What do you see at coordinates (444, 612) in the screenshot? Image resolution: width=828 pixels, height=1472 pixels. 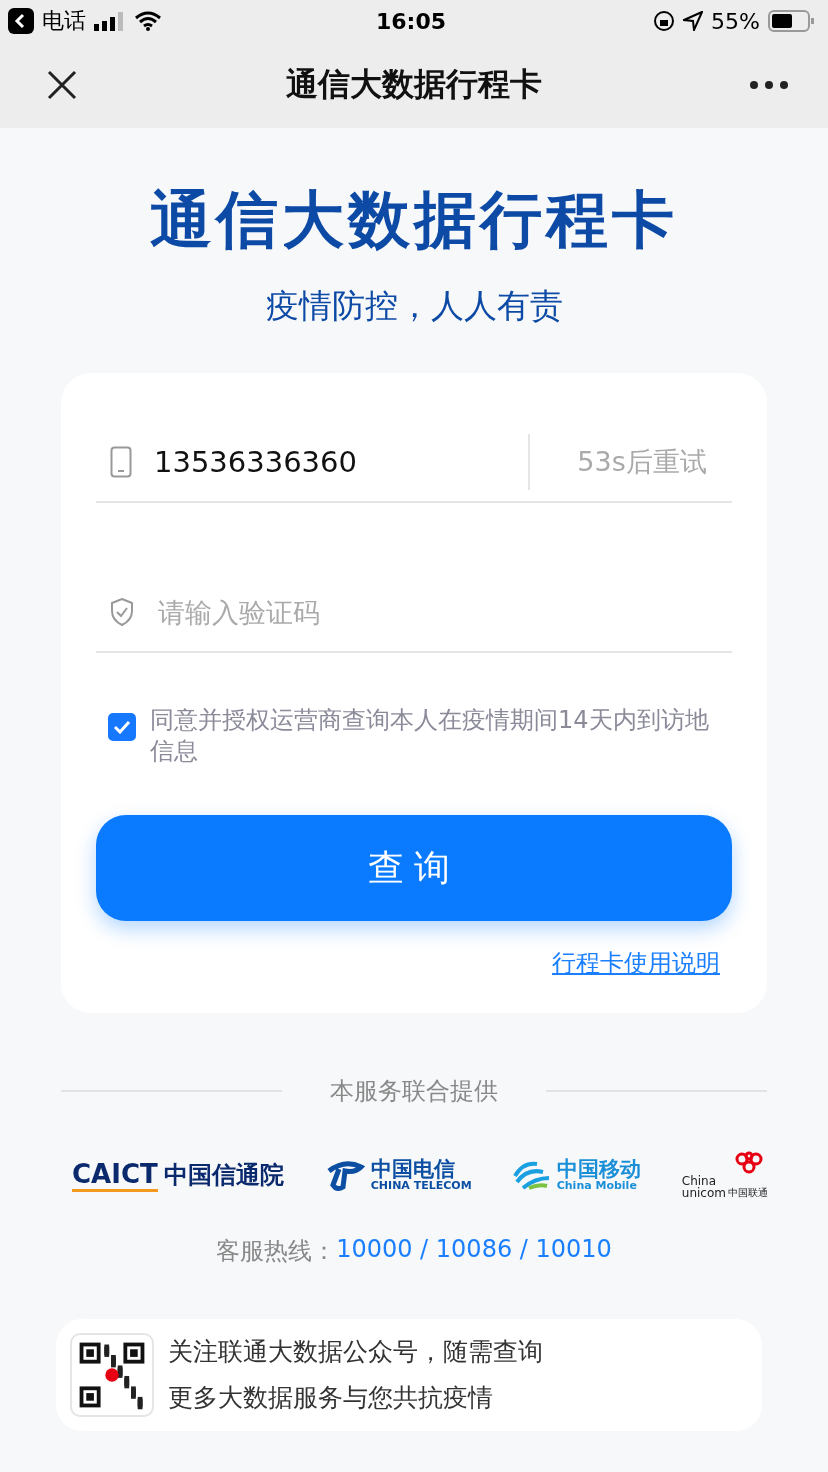 I see `verification-code-field: 请输入验证码` at bounding box center [444, 612].